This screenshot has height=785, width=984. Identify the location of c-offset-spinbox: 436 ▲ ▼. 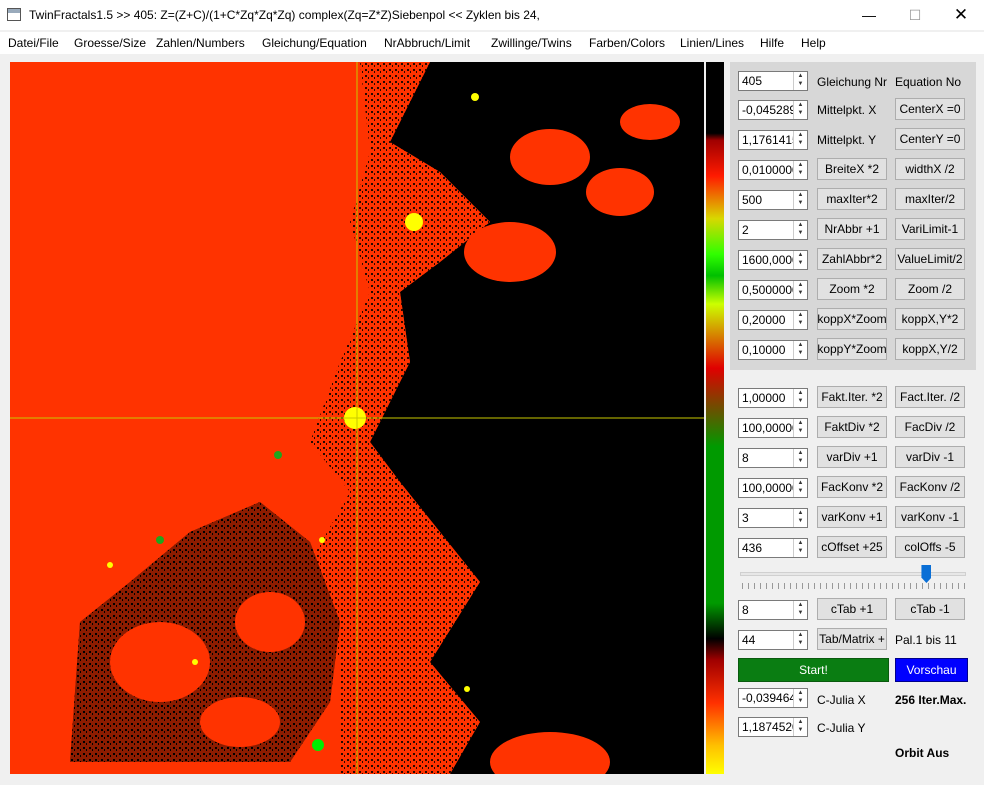
(773, 548).